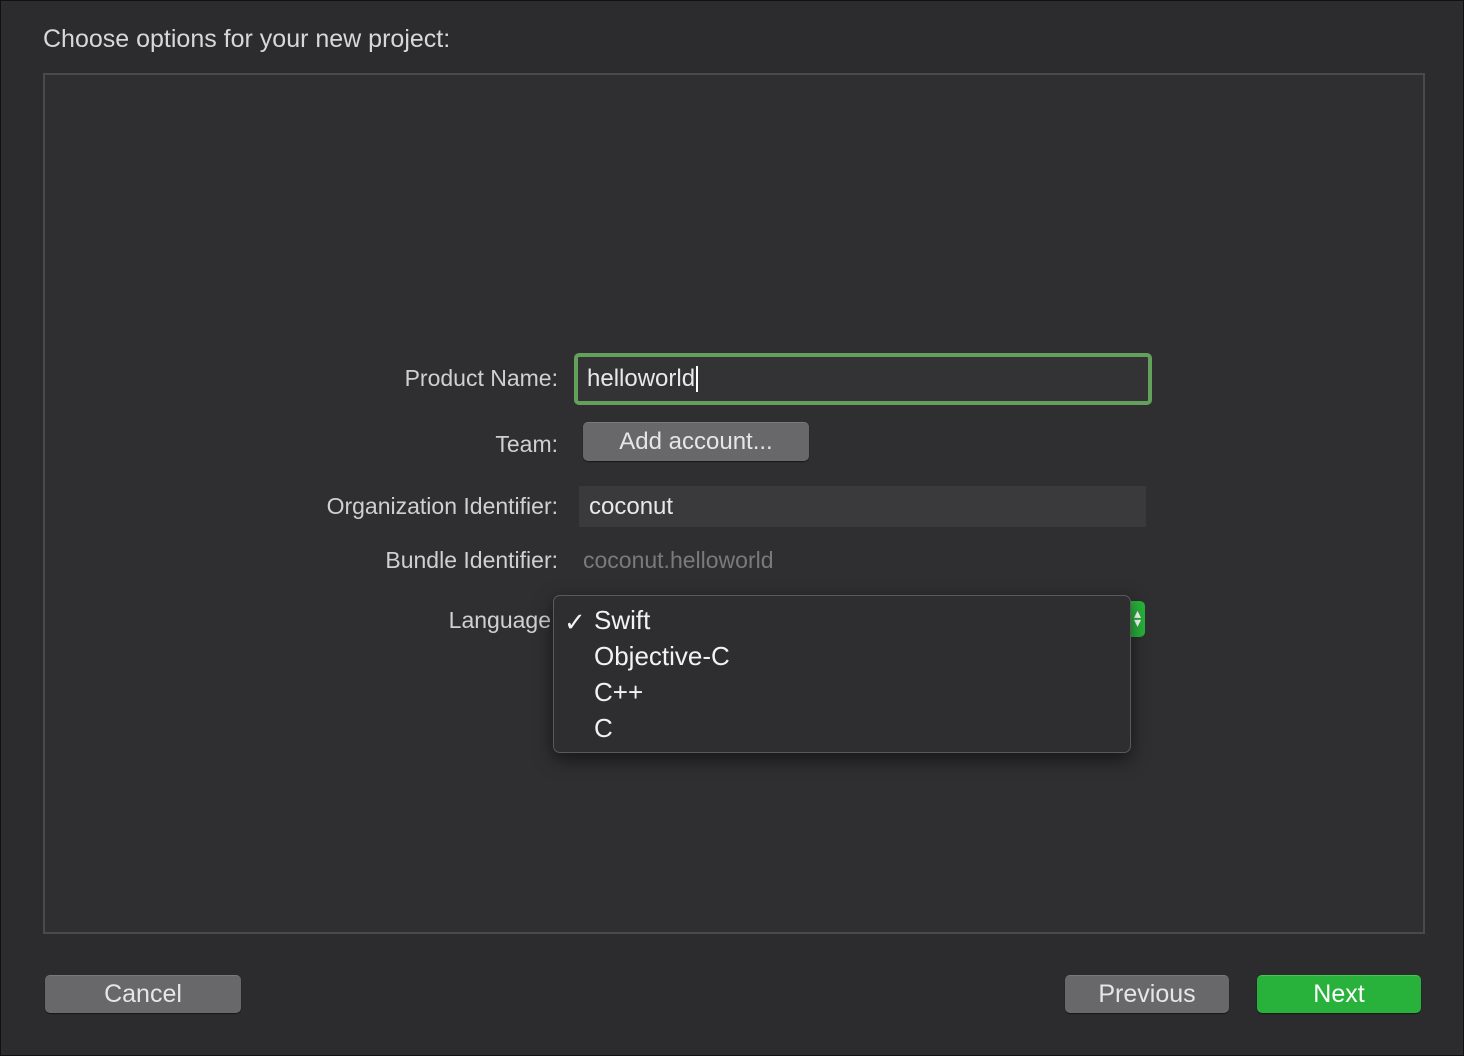 Image resolution: width=1464 pixels, height=1056 pixels. I want to click on menu-item-swift: Swift, so click(622, 620).